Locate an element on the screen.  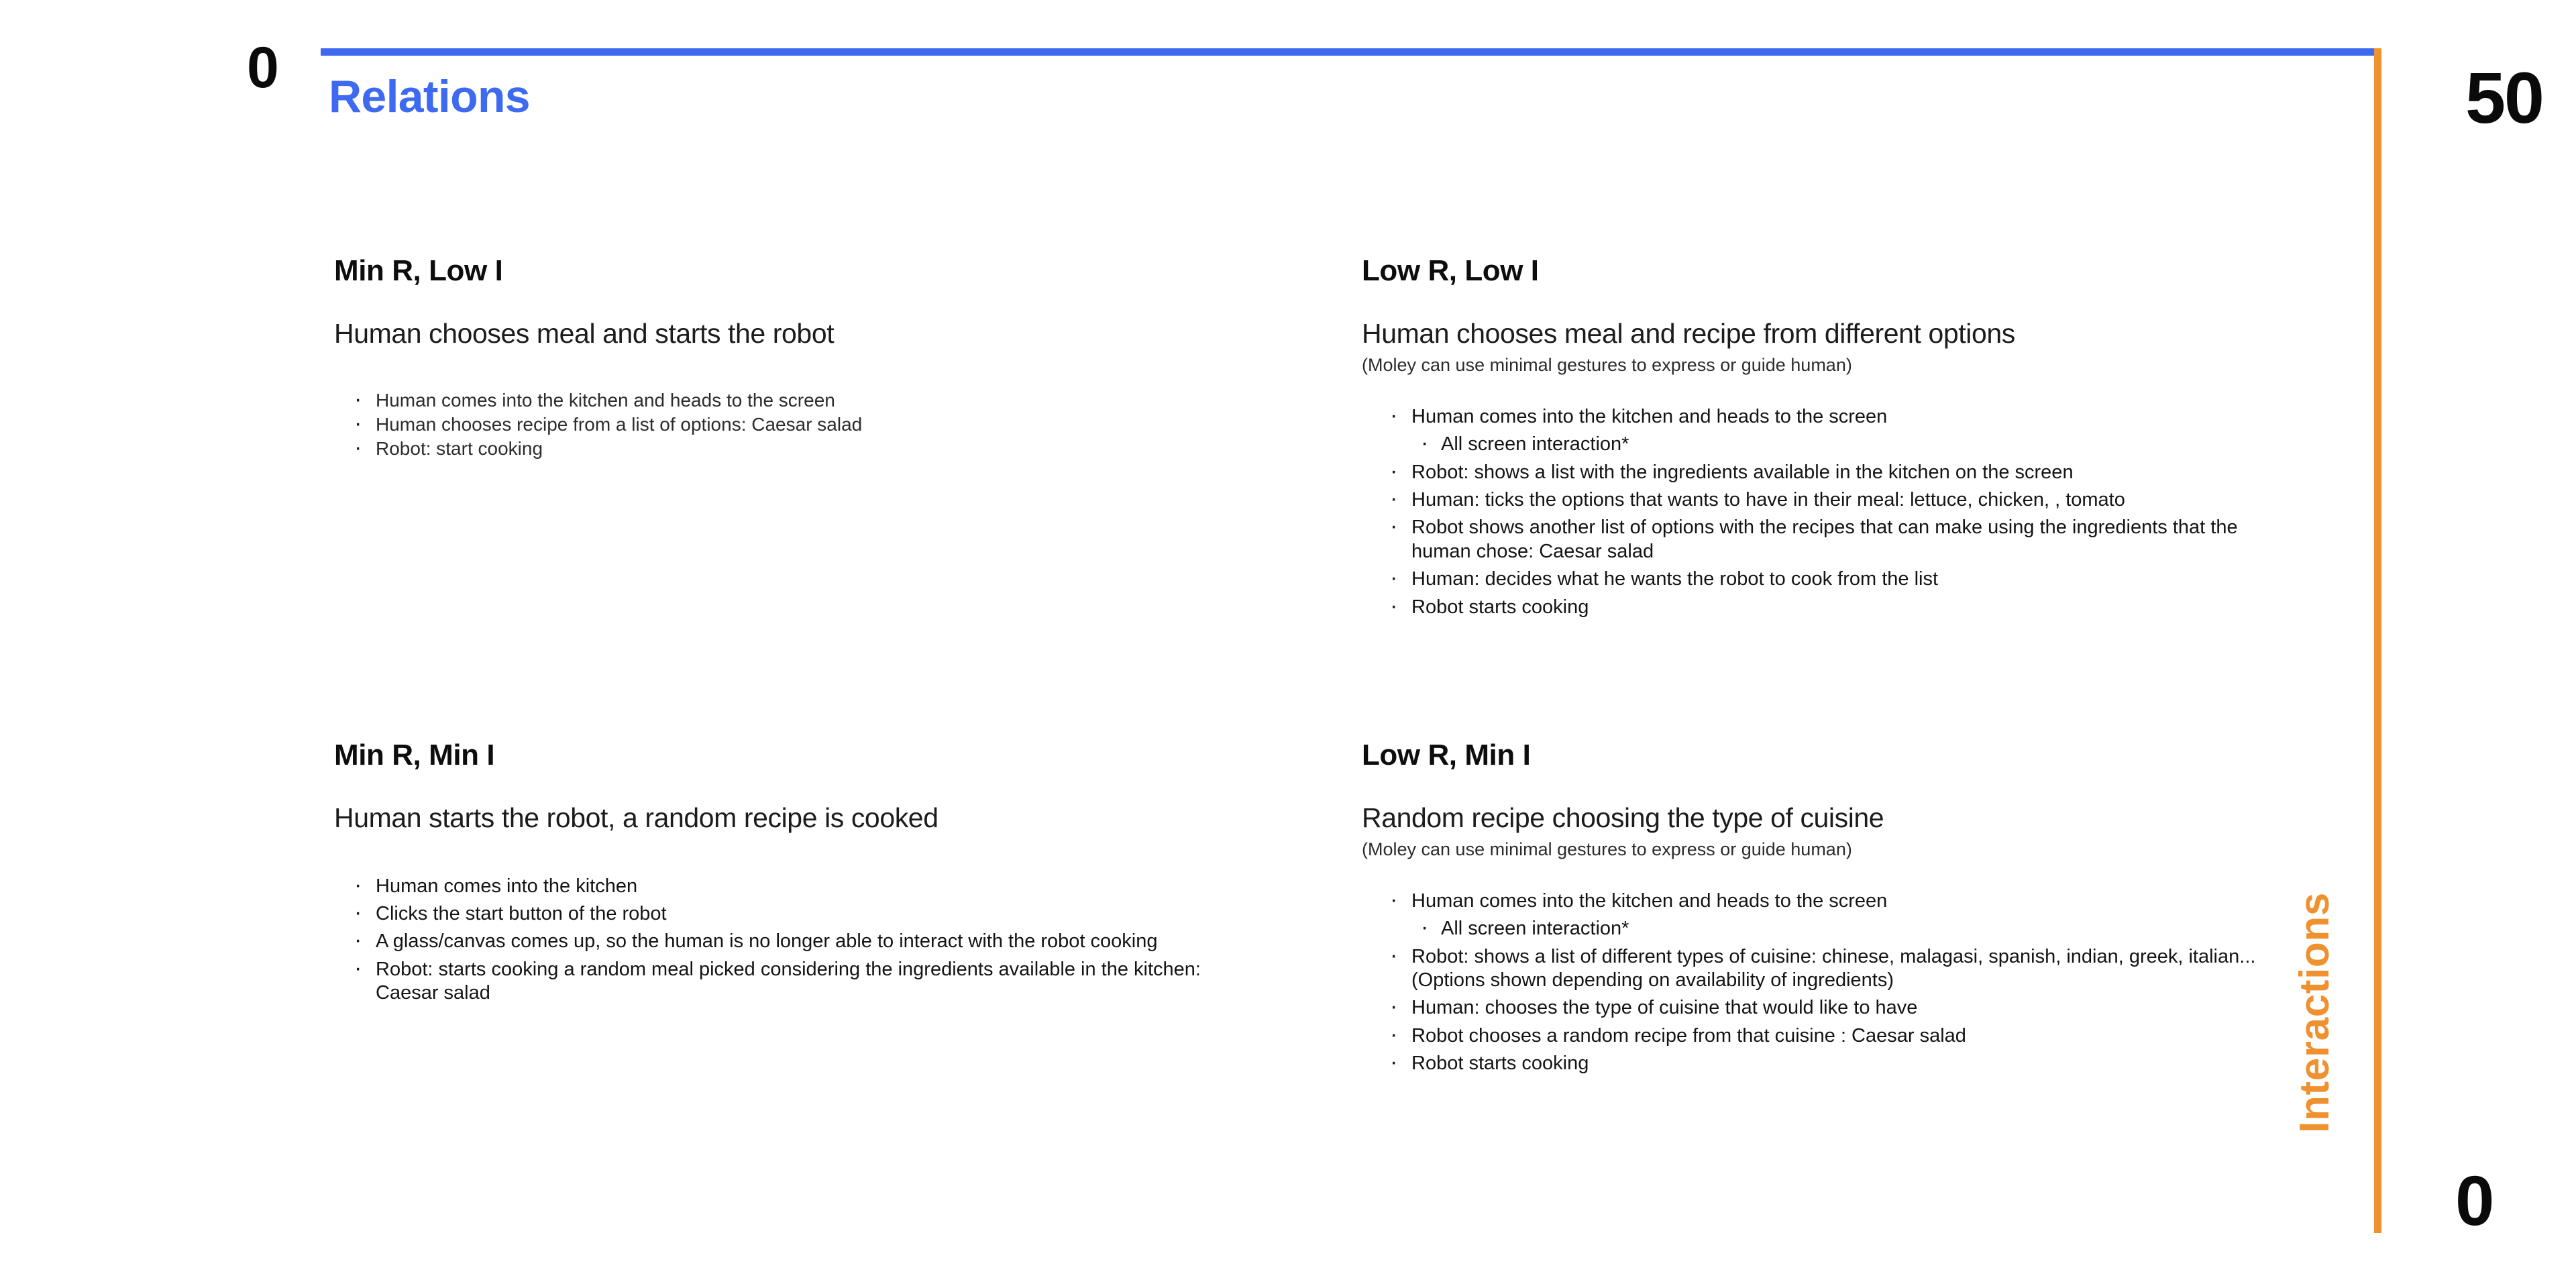
quadrant-title: Low R, Low I is located at coordinates (1450, 270).